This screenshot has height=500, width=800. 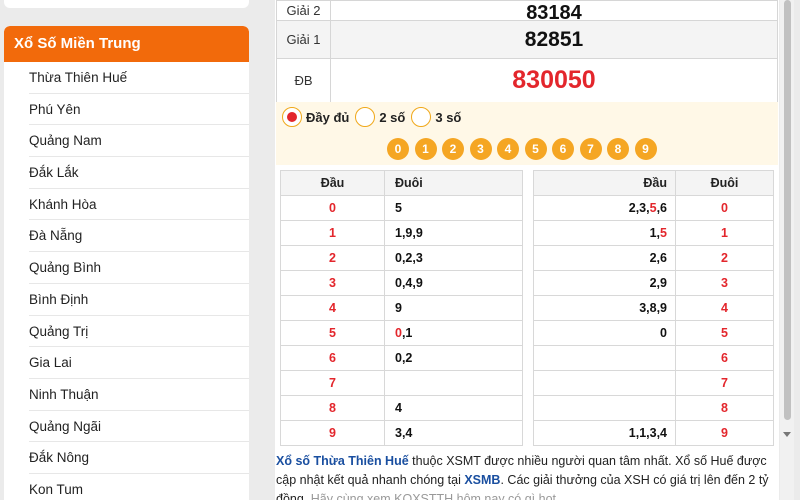 What do you see at coordinates (453, 283) in the screenshot?
I see `cell-duoi: 0,4,9` at bounding box center [453, 283].